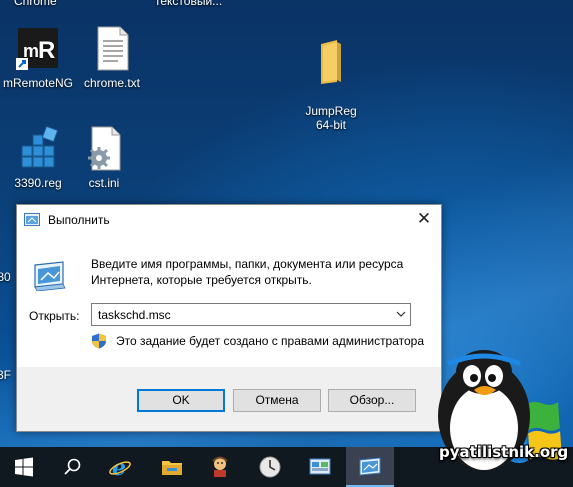 The width and height of the screenshot is (573, 487). What do you see at coordinates (54, 316) in the screenshot?
I see `open-label: Открыть:` at bounding box center [54, 316].